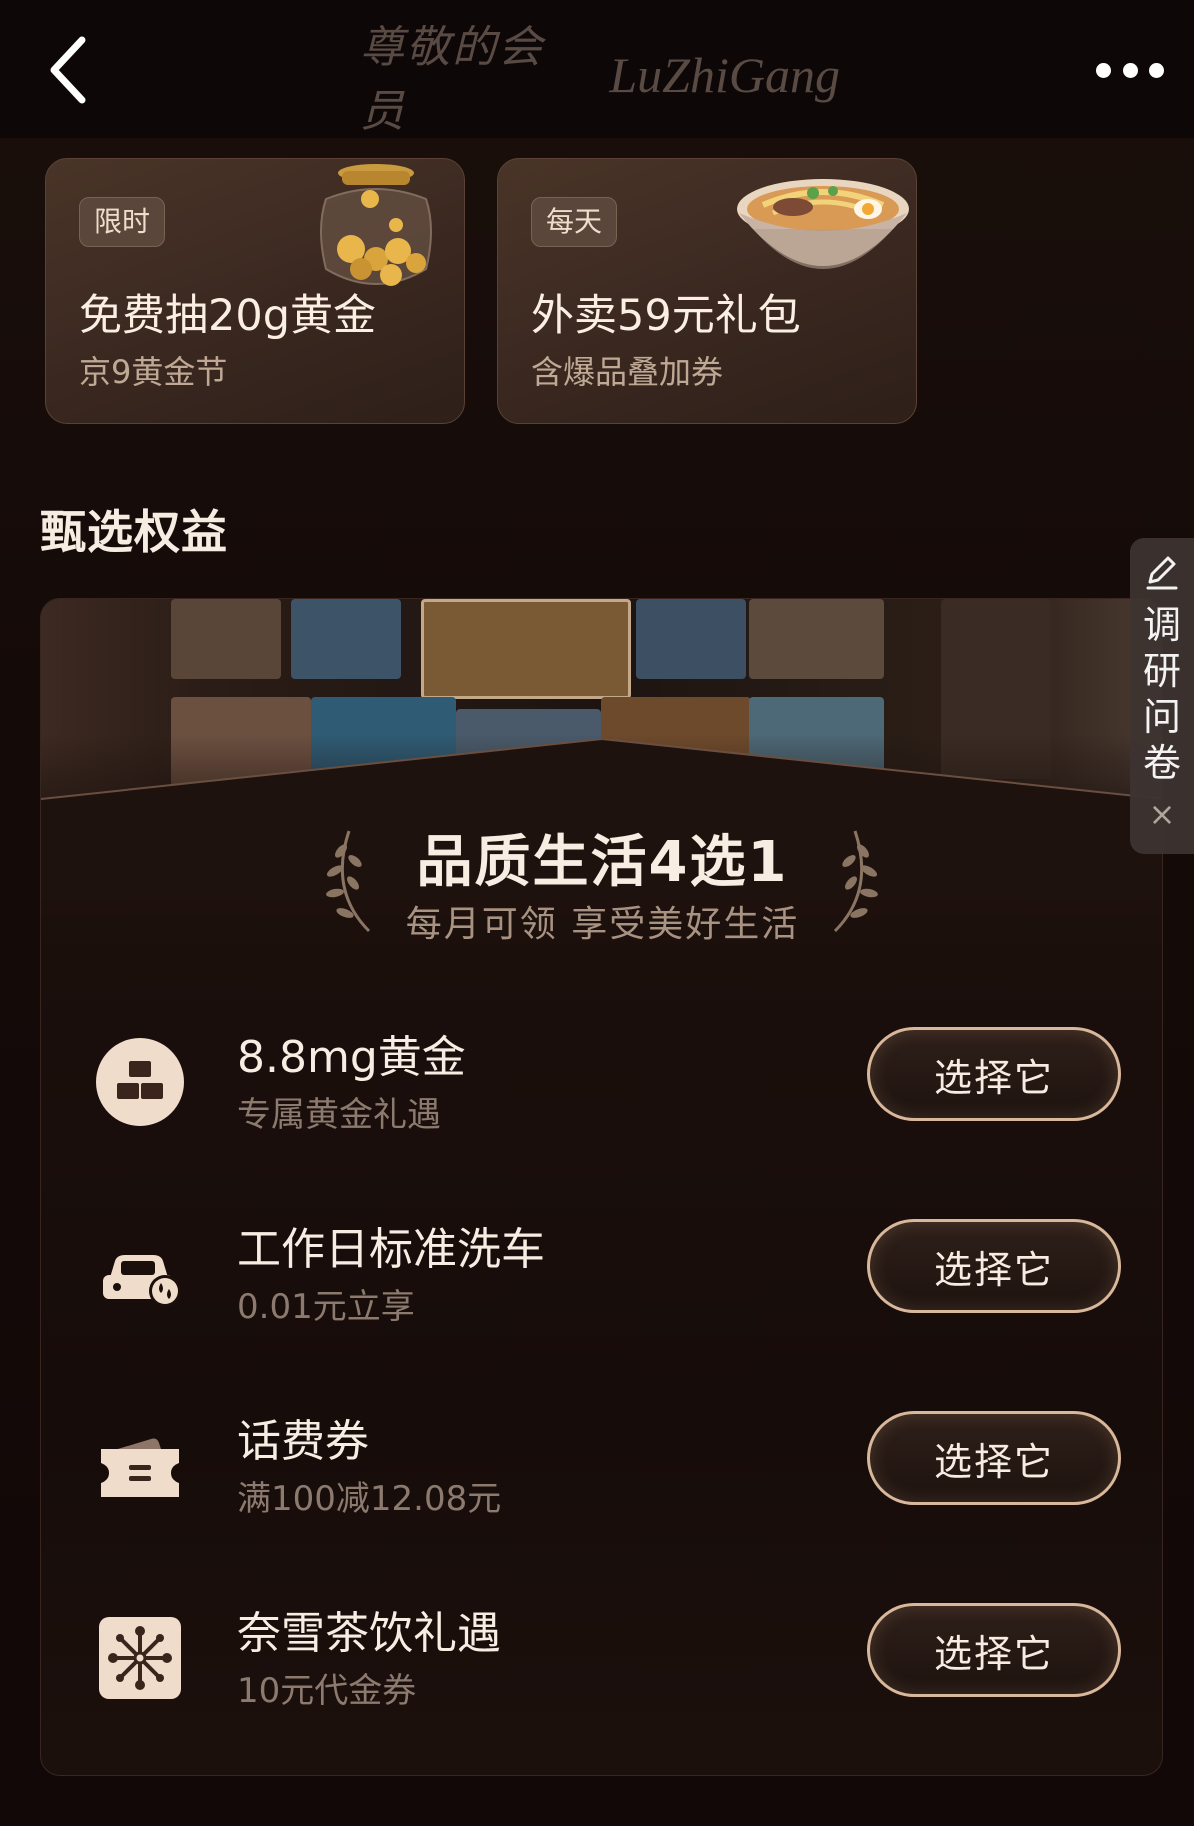  Describe the element at coordinates (140, 1082) in the screenshot. I see `gold-bar-icon` at that location.